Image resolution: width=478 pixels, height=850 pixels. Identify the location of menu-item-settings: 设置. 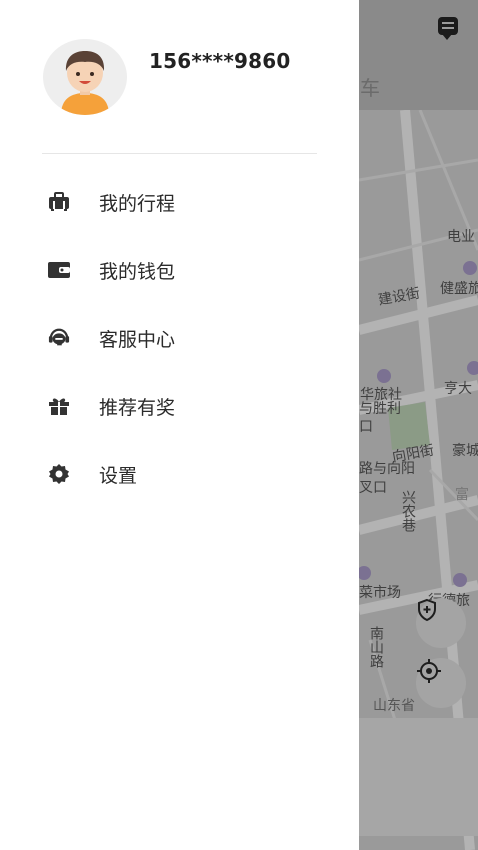
(179, 474).